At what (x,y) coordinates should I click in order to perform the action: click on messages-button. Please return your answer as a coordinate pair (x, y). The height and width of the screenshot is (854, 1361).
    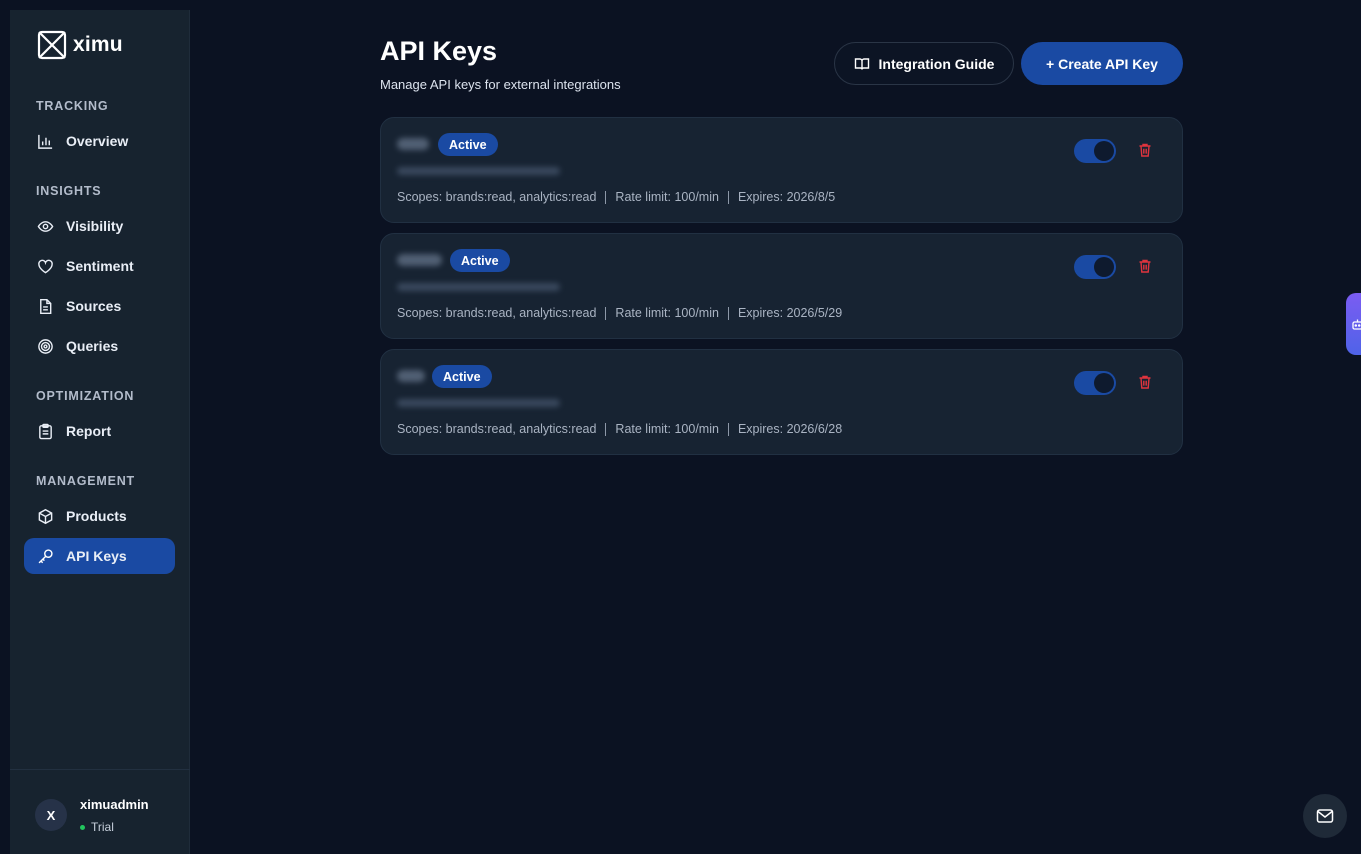
    Looking at the image, I should click on (1325, 816).